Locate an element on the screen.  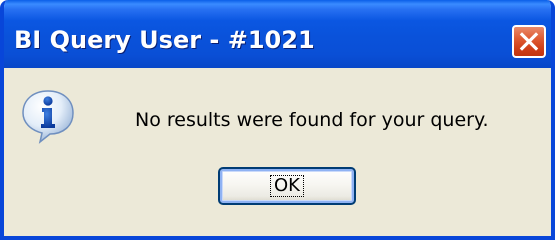
close-icon is located at coordinates (529, 41).